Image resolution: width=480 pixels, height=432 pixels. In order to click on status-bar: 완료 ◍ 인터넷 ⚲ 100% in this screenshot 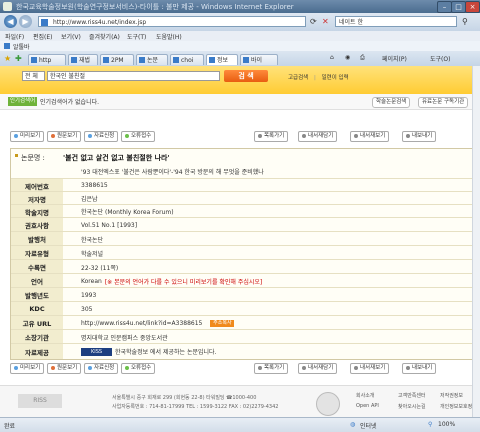, I will do `click(240, 424)`.